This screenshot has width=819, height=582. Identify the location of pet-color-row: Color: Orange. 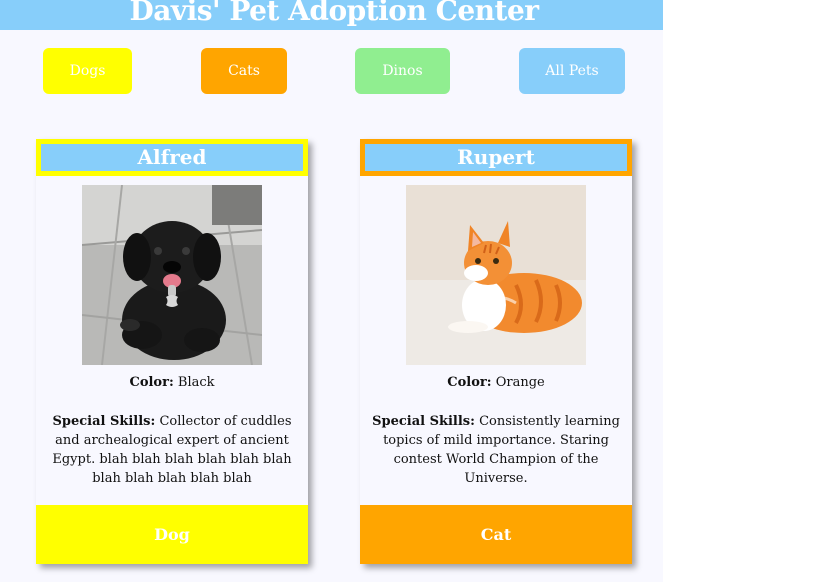
(496, 382).